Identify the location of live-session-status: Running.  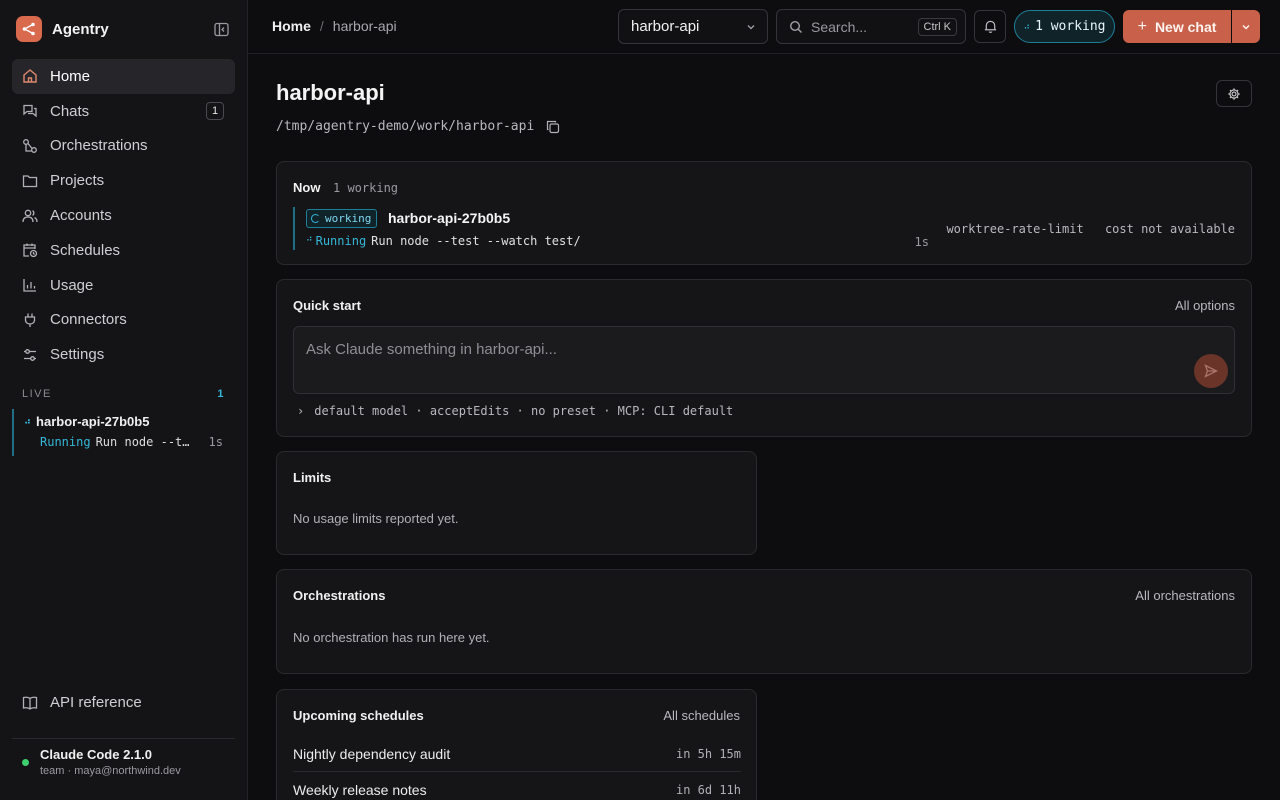
(65, 442).